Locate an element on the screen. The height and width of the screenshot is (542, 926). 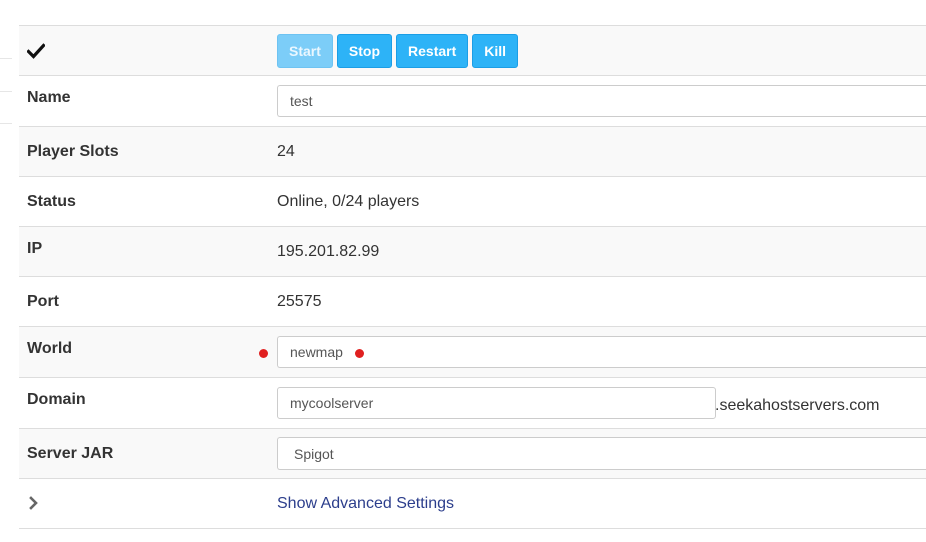
show-advanced-settings-link: Show Advanced Settings is located at coordinates (365, 503).